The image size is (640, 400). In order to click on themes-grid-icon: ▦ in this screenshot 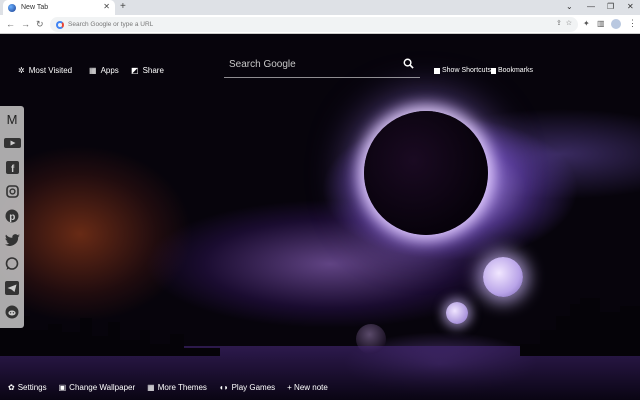, I will do `click(151, 387)`.